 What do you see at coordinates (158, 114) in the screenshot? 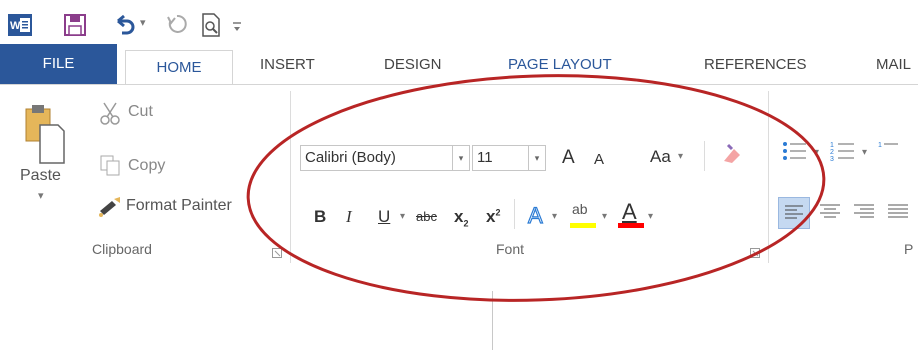
I see `cut-button: Cut` at bounding box center [158, 114].